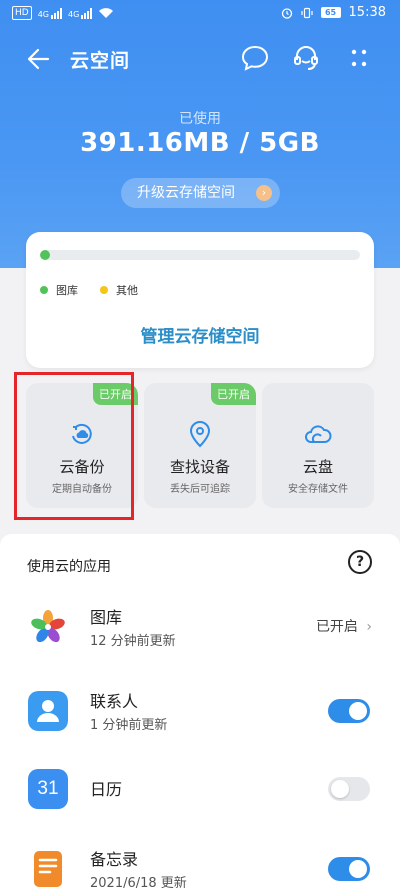 The width and height of the screenshot is (400, 888). I want to click on storage-usage-fill, so click(45, 255).